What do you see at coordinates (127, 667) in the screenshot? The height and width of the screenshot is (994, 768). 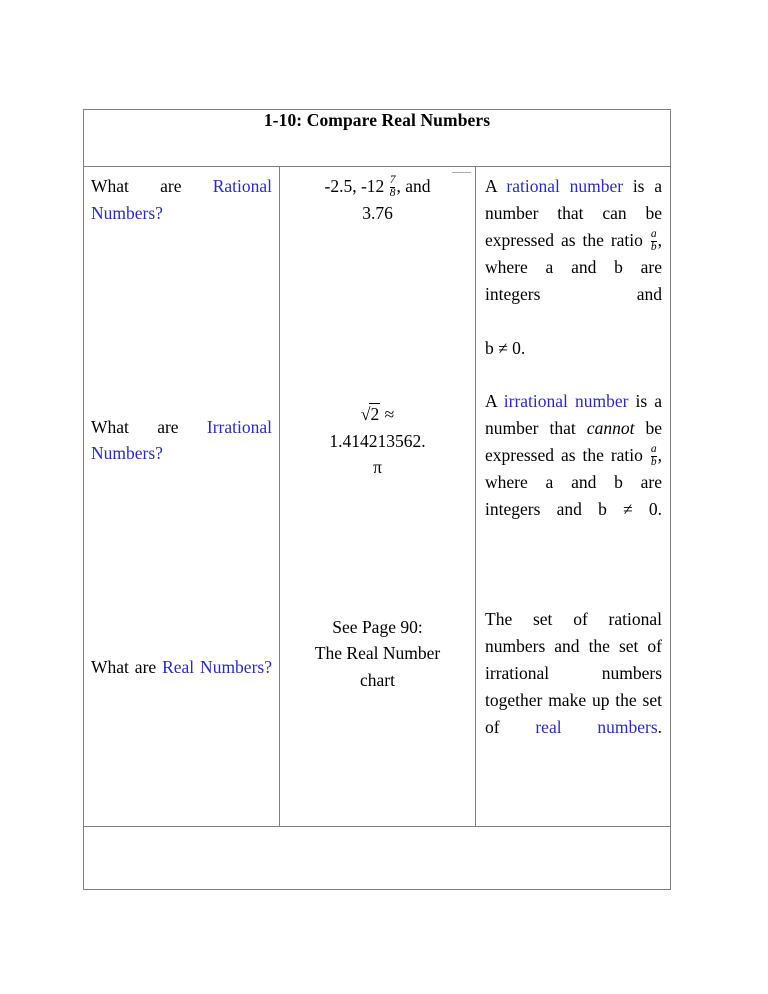 I see `question-real-lead: What are` at bounding box center [127, 667].